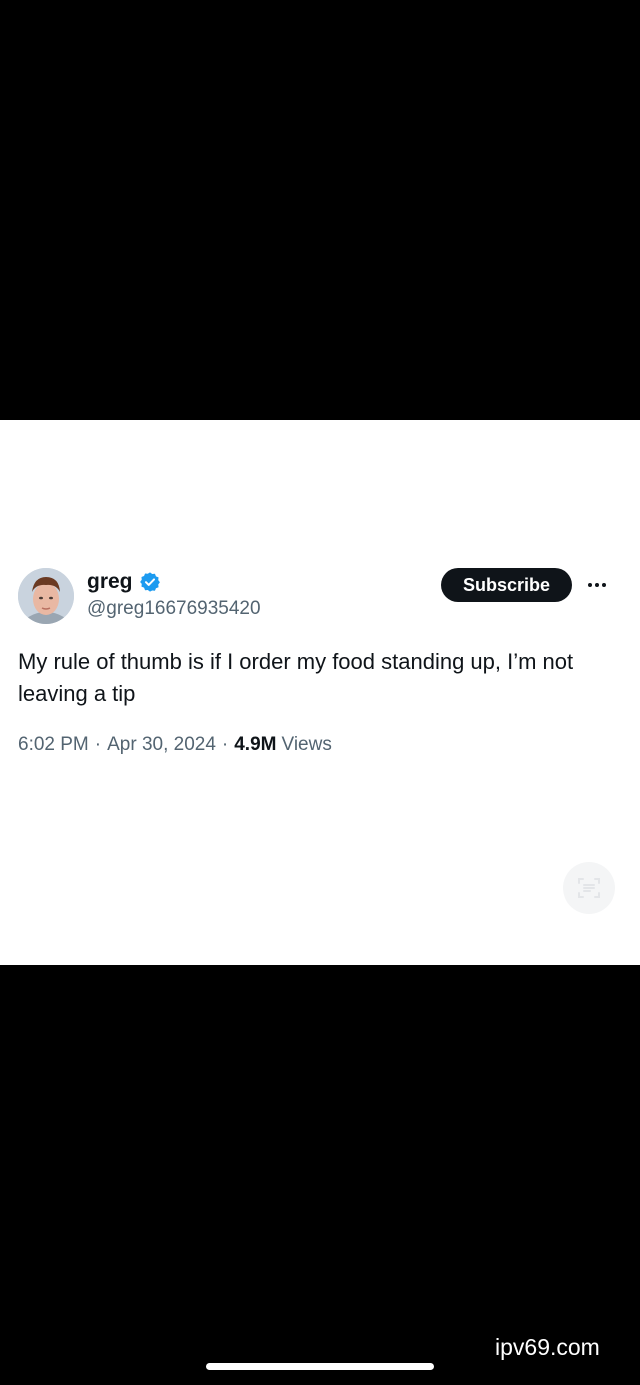  Describe the element at coordinates (53, 745) in the screenshot. I see `tweet-time: 6:02 PM` at that location.